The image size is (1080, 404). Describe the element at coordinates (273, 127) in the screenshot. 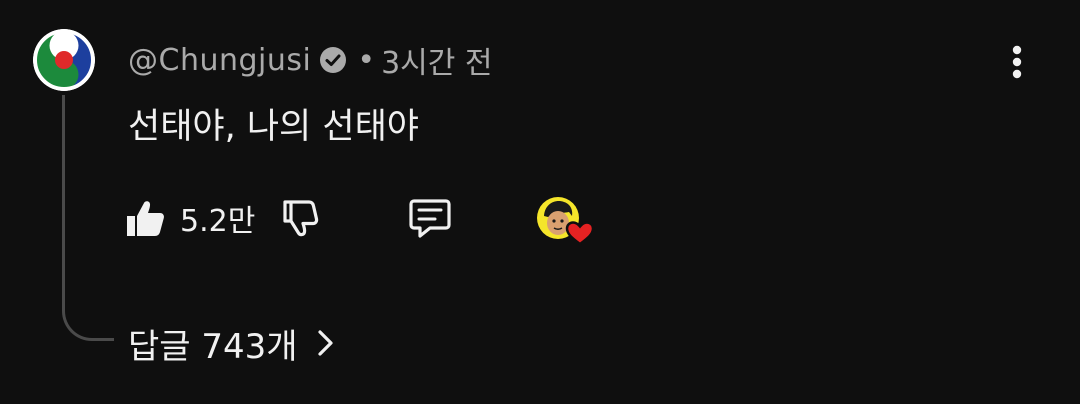

I see `comment-text: 선태야, 나의 선태야` at that location.